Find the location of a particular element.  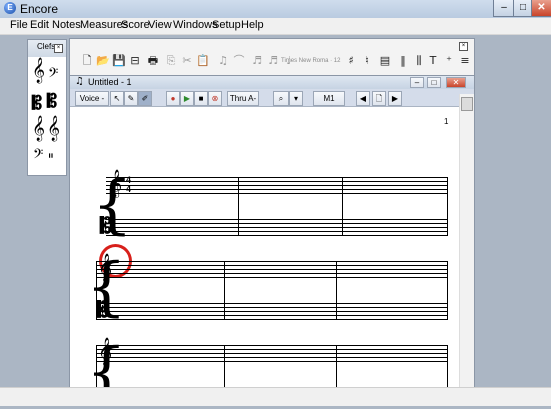

staff-treble-3: 𝄞 is located at coordinates (272, 351).